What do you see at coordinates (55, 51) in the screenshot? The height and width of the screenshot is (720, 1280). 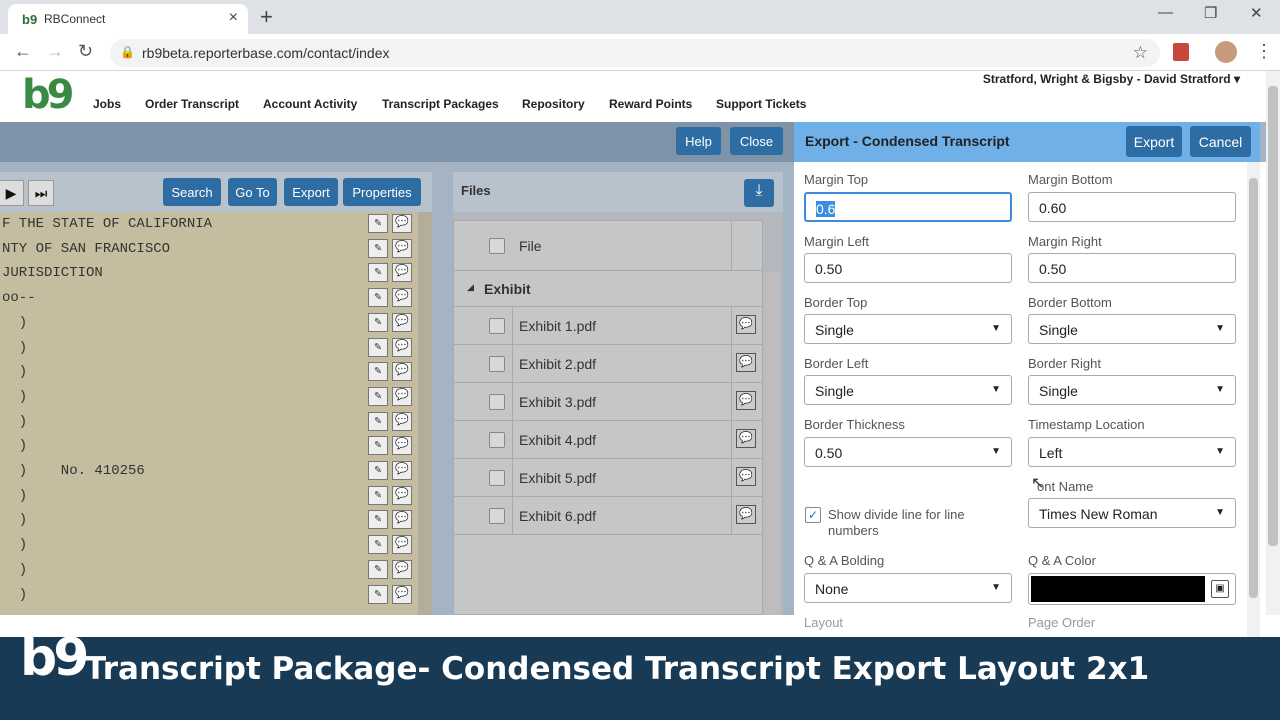 I see `forward-icon: →` at bounding box center [55, 51].